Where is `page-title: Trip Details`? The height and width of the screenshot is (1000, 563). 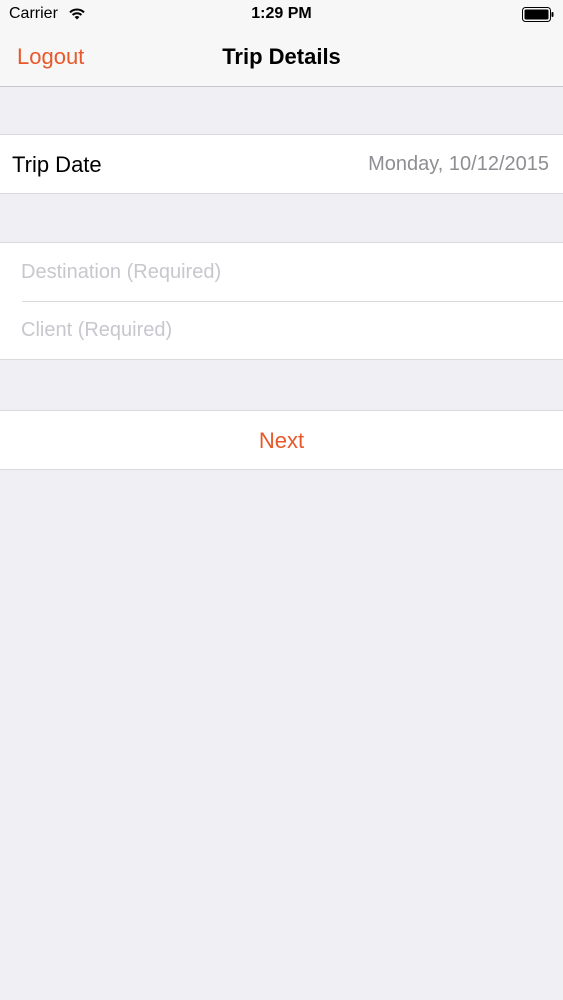
page-title: Trip Details is located at coordinates (281, 56).